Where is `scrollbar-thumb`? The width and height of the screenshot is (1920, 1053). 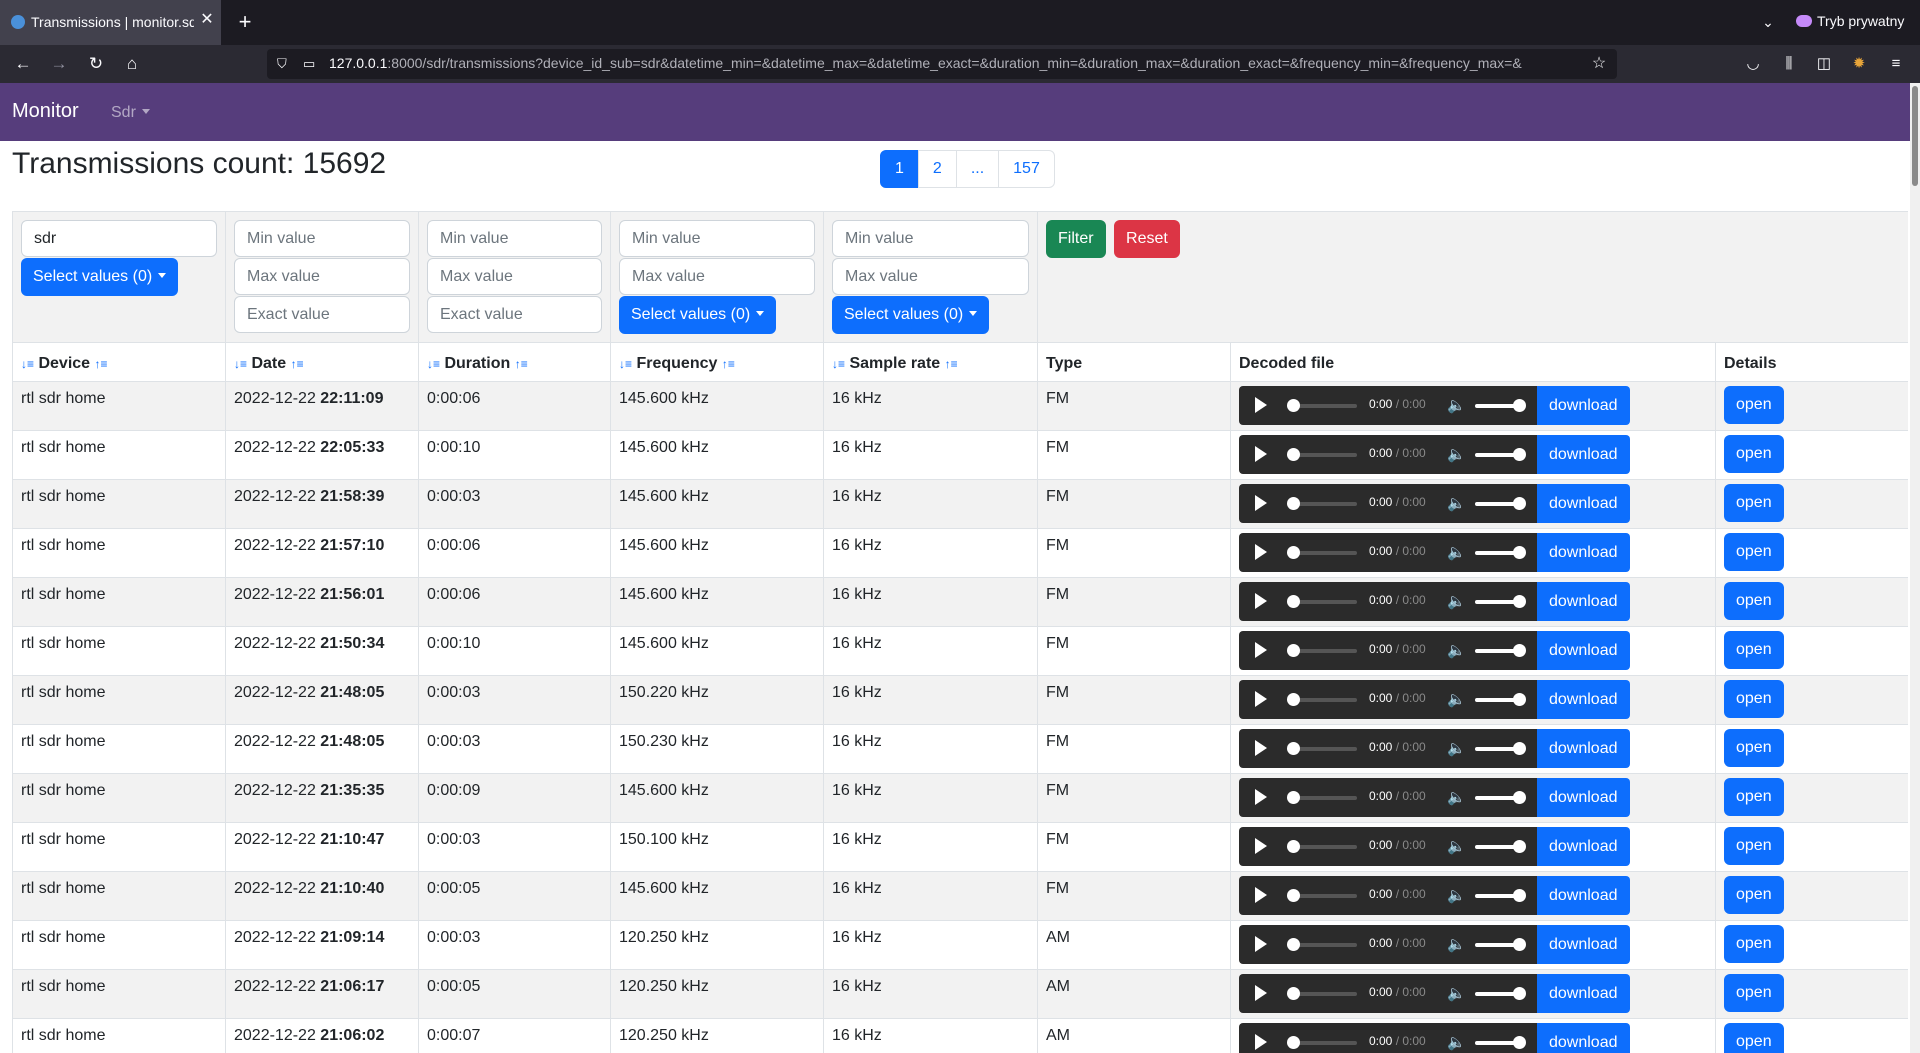 scrollbar-thumb is located at coordinates (1915, 136).